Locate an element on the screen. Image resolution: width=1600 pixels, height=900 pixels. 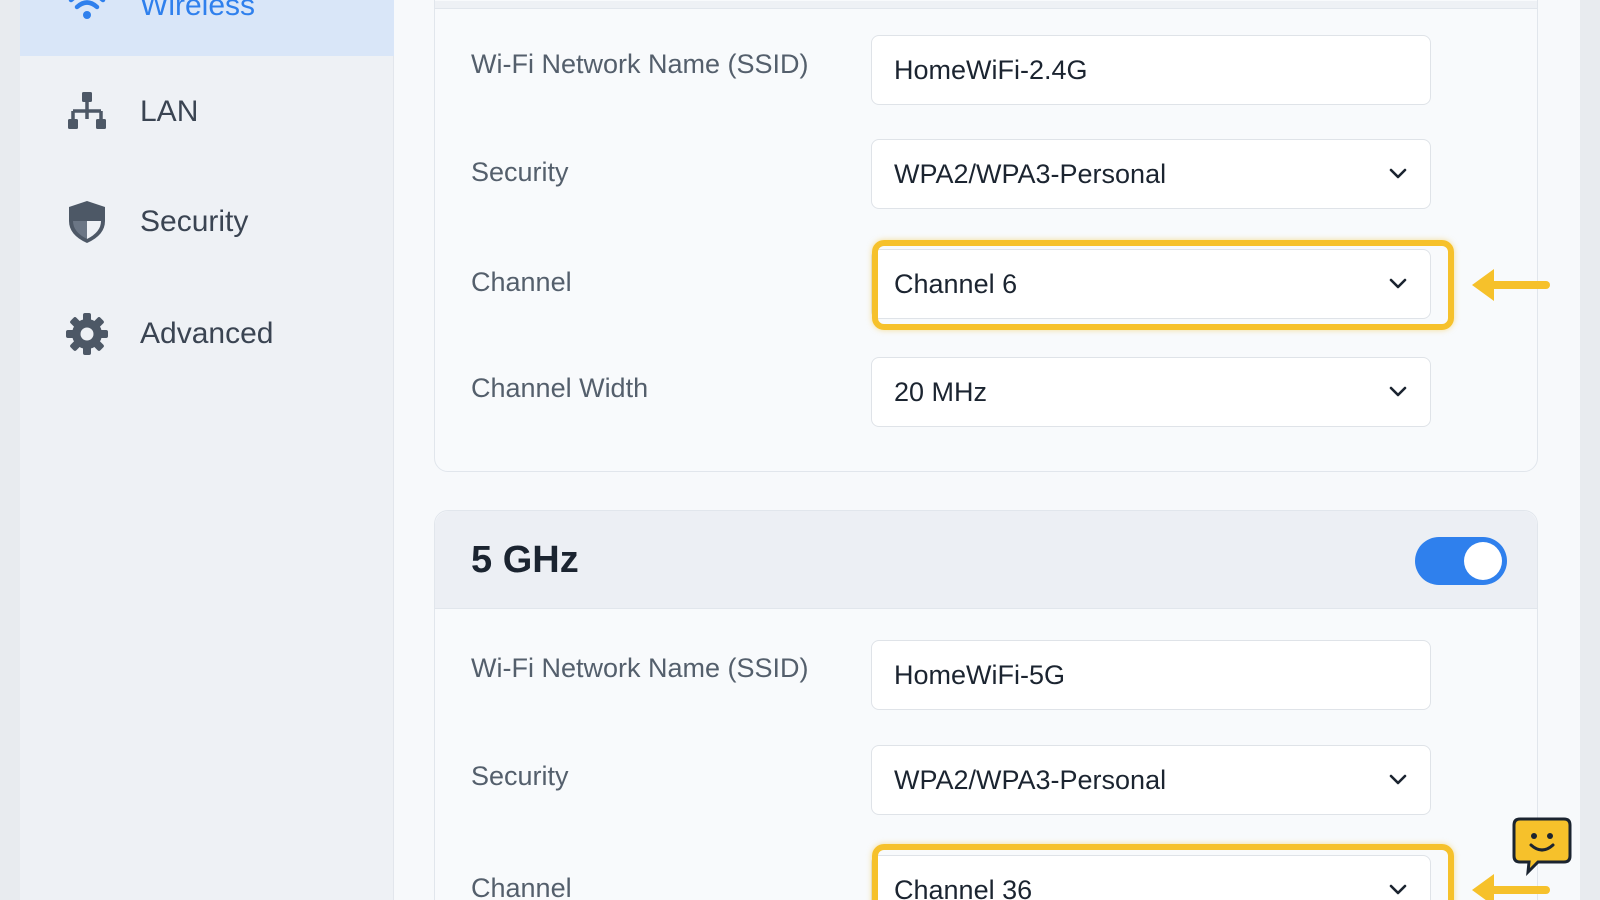
sidebar-item-advanced: Advanced is located at coordinates (207, 334).